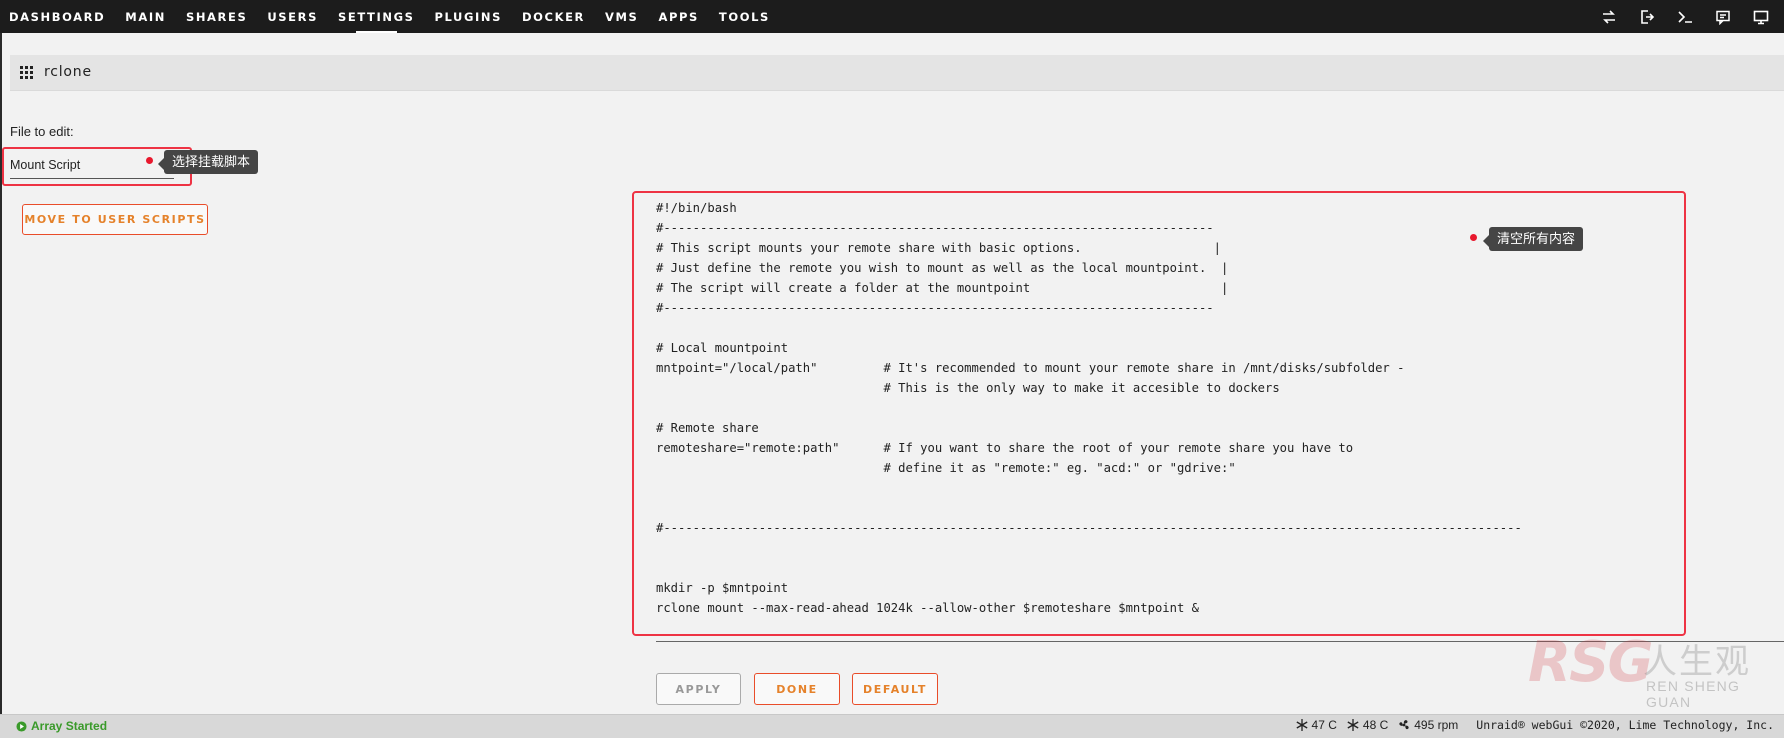 The width and height of the screenshot is (1784, 738). Describe the element at coordinates (145, 17) in the screenshot. I see `nav-main: MAIN` at that location.